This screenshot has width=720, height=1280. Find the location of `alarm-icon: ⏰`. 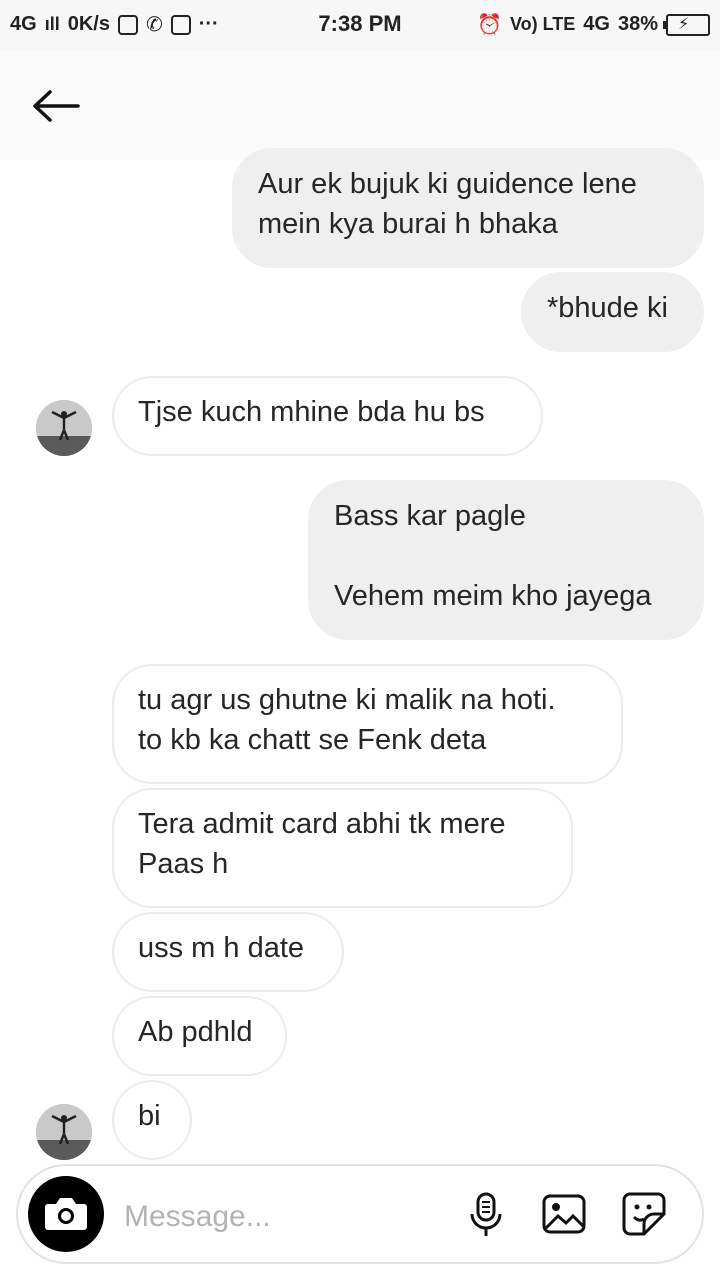

alarm-icon: ⏰ is located at coordinates (489, 25).